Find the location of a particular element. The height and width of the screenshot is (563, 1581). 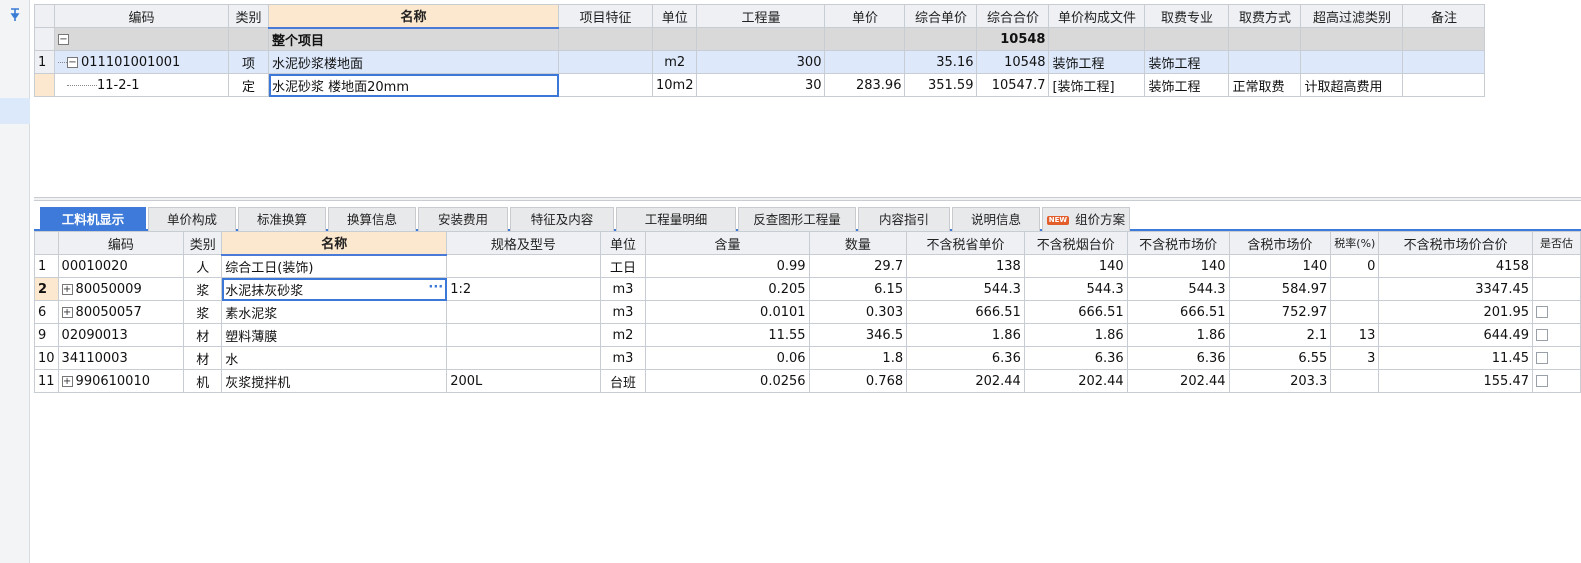

cell-market-total: 3347.45 is located at coordinates (1455, 289).